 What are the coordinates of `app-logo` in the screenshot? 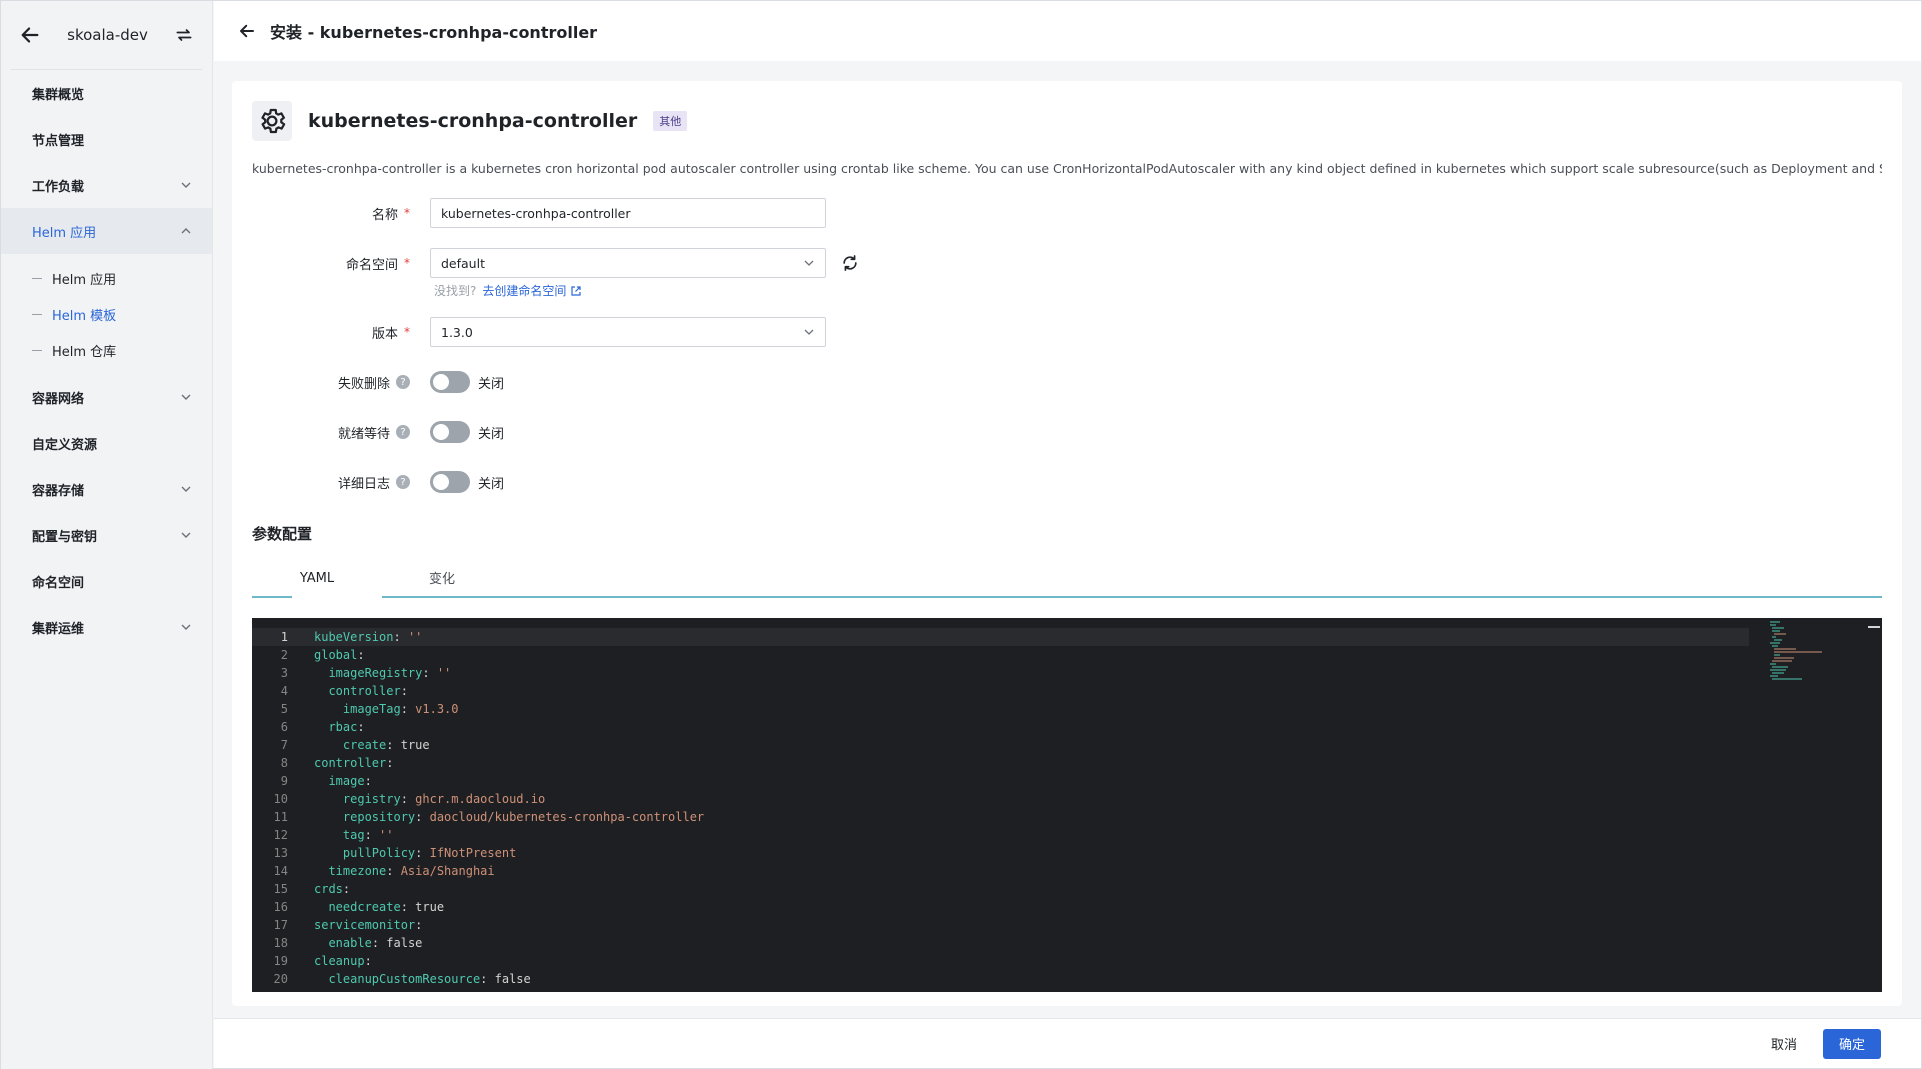 It's located at (272, 121).